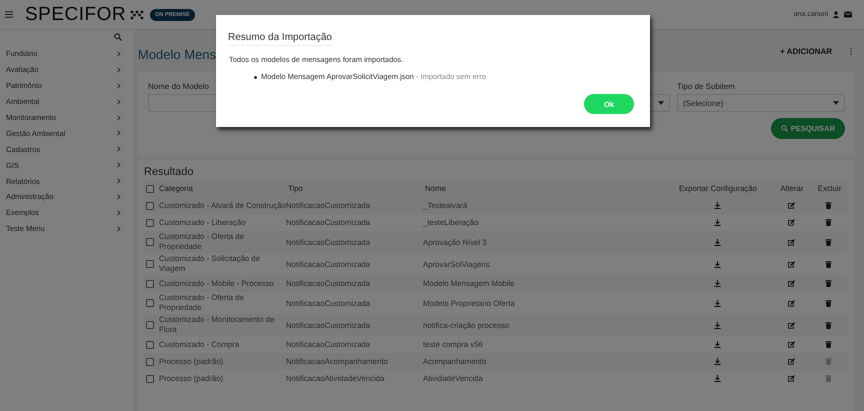 The height and width of the screenshot is (411, 864). What do you see at coordinates (761, 103) in the screenshot?
I see `select-field: (Selecione)` at bounding box center [761, 103].